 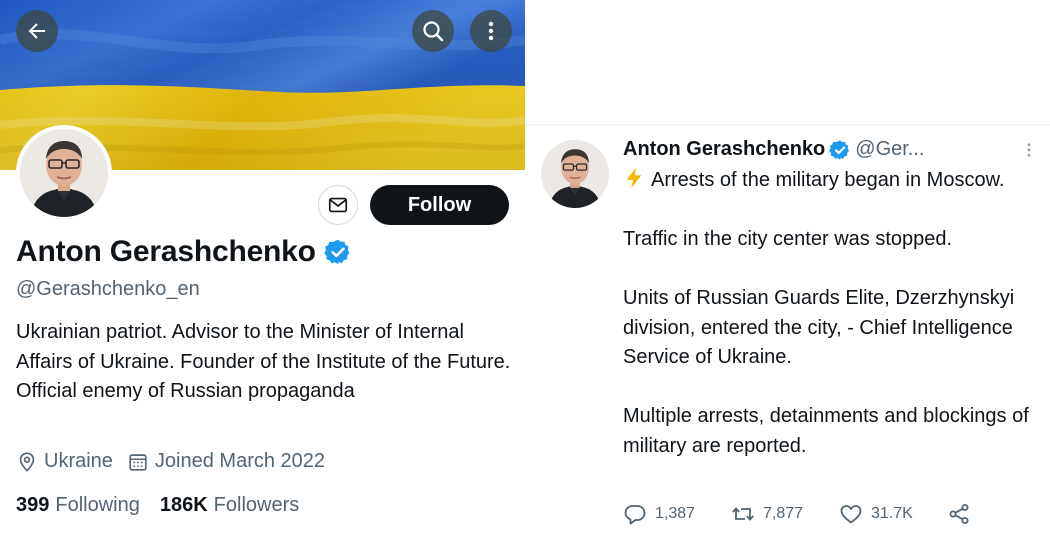 I want to click on tweet-author-avatar, so click(x=575, y=174).